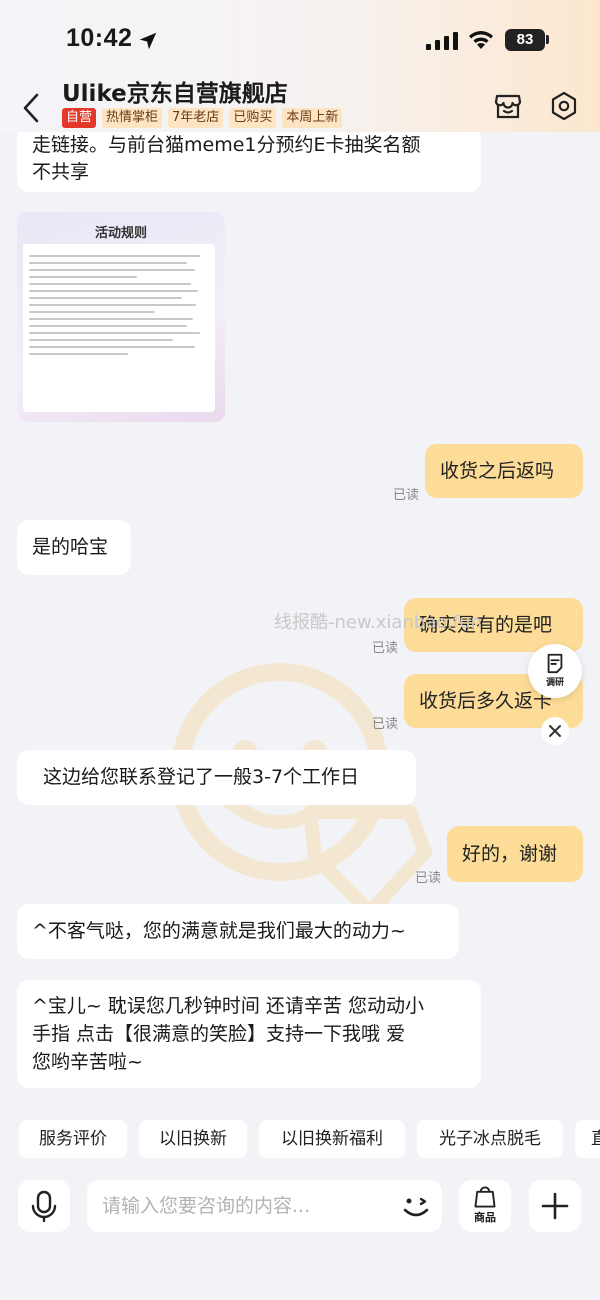 The width and height of the screenshot is (600, 1300). I want to click on survey-button: 调研, so click(555, 671).